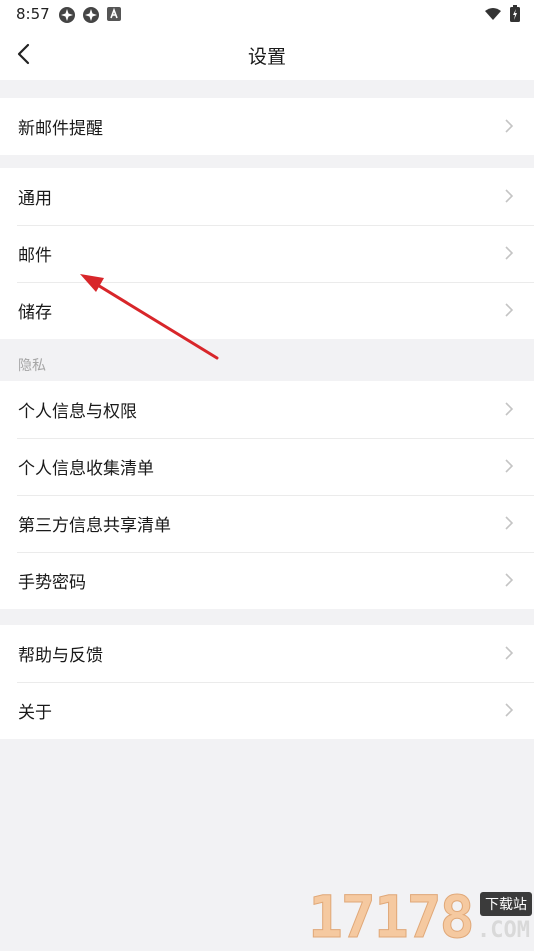 This screenshot has width=534, height=951. Describe the element at coordinates (52, 583) in the screenshot. I see `settings-item-label: 手势密码` at that location.